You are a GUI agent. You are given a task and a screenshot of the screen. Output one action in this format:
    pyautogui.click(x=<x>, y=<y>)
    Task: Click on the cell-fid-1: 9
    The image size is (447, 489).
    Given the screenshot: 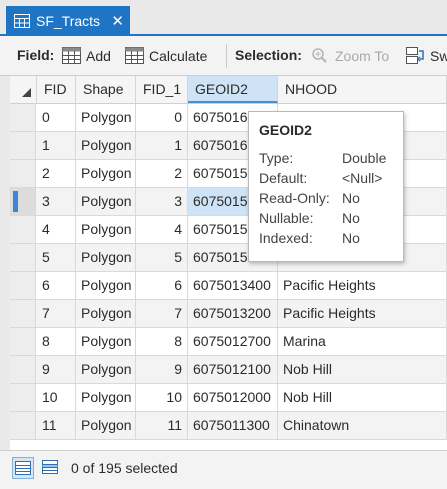 What is the action you would take?
    pyautogui.click(x=162, y=369)
    